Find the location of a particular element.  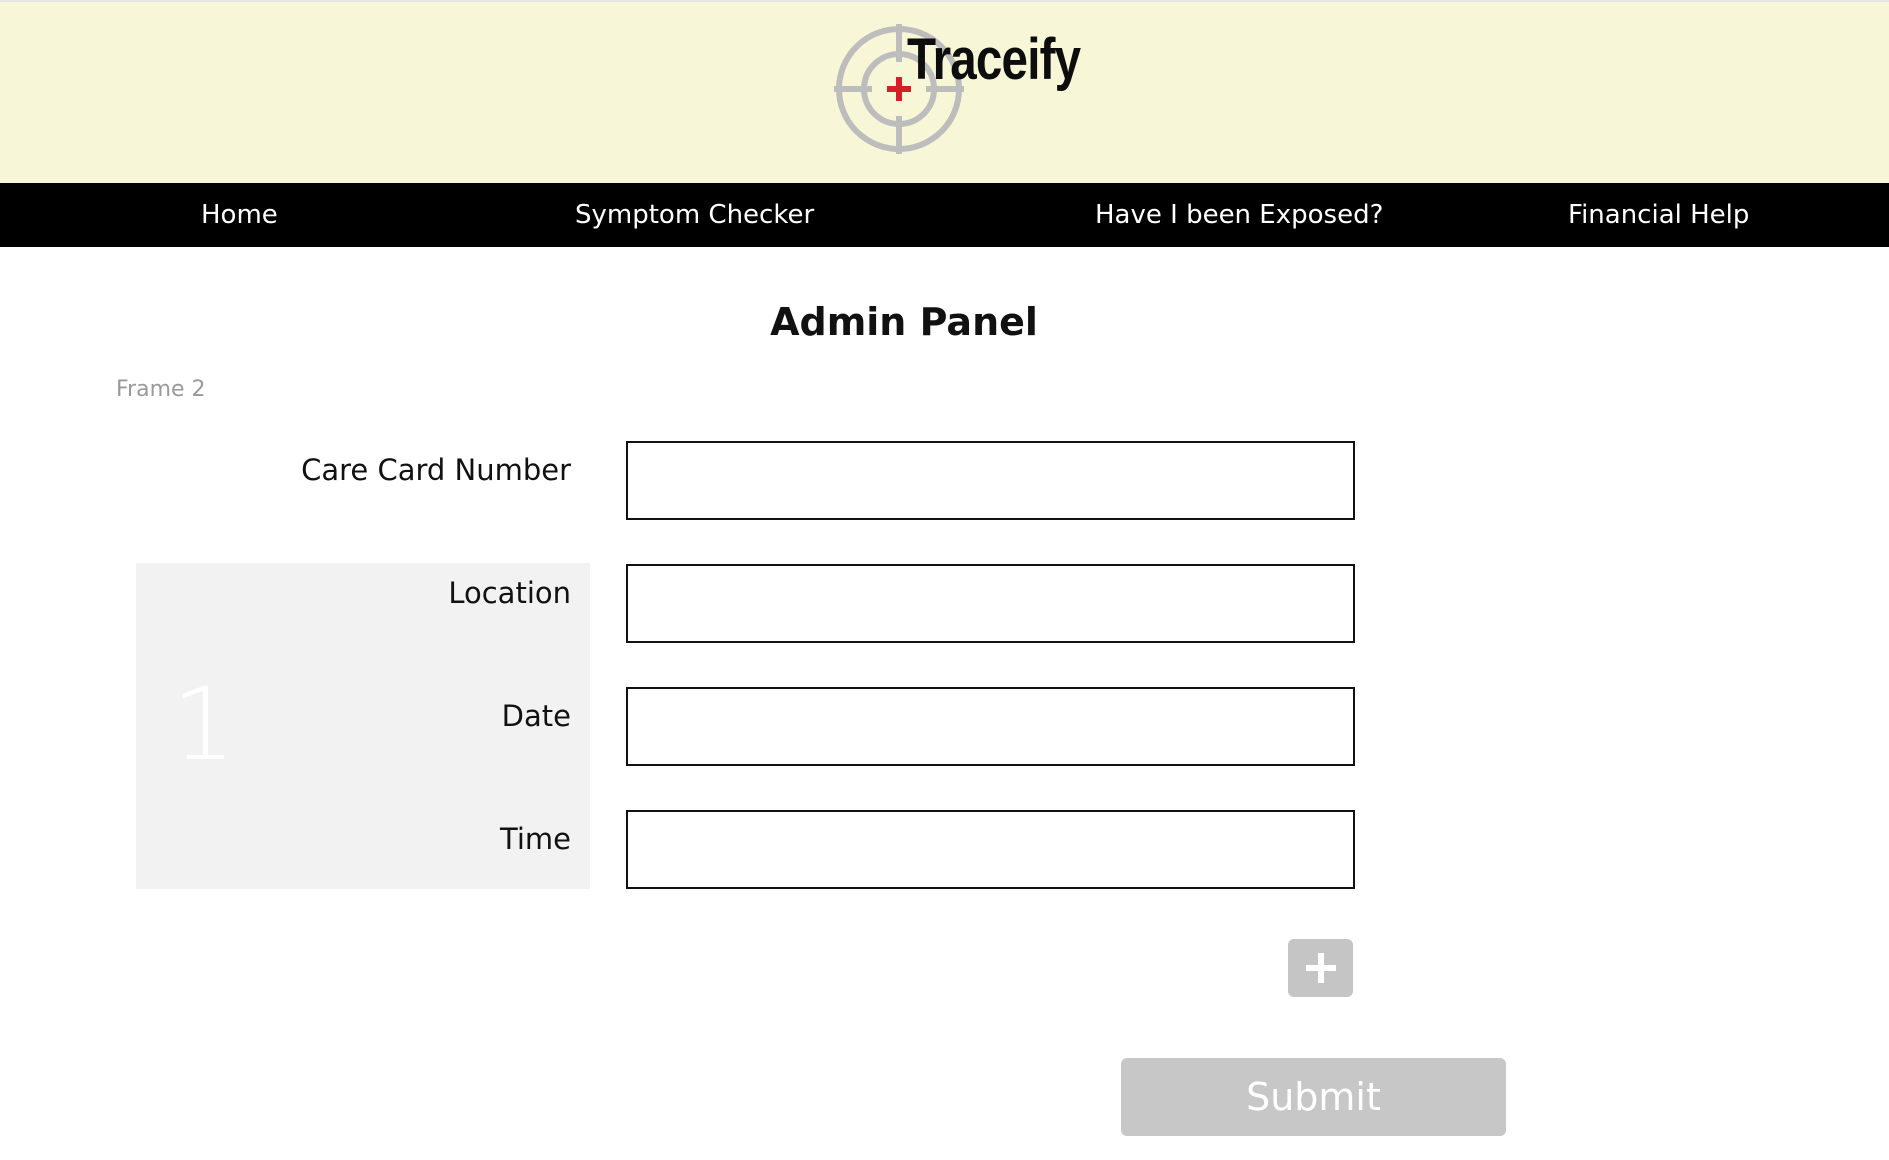

page-title: Admin Panel is located at coordinates (904, 322).